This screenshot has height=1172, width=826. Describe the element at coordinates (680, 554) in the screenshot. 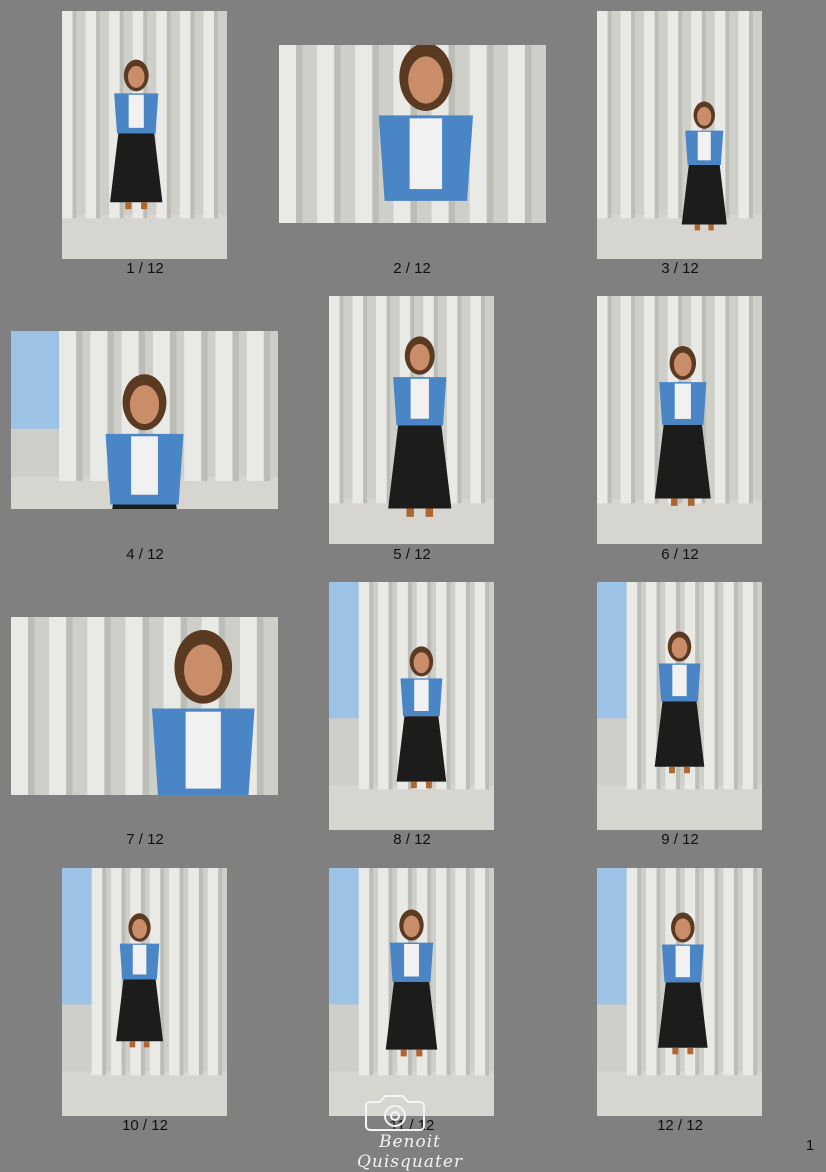

I see `photo-caption-6: 6 / 12` at that location.